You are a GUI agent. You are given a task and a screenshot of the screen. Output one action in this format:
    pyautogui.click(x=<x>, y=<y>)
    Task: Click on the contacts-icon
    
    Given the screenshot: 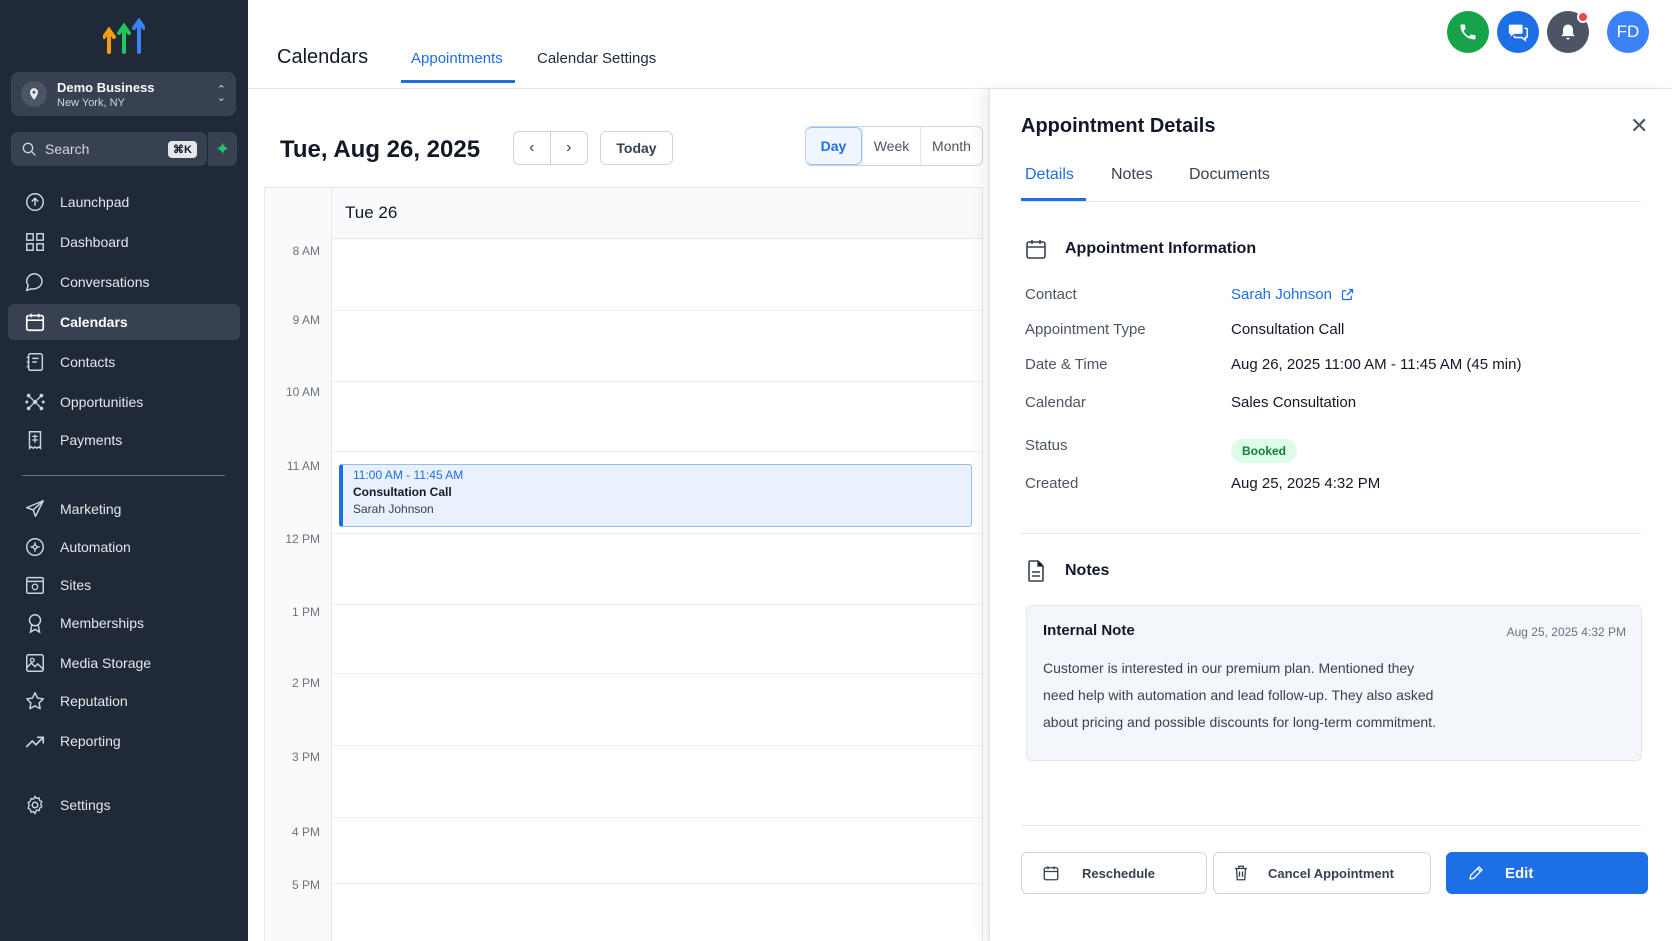 What is the action you would take?
    pyautogui.click(x=35, y=362)
    